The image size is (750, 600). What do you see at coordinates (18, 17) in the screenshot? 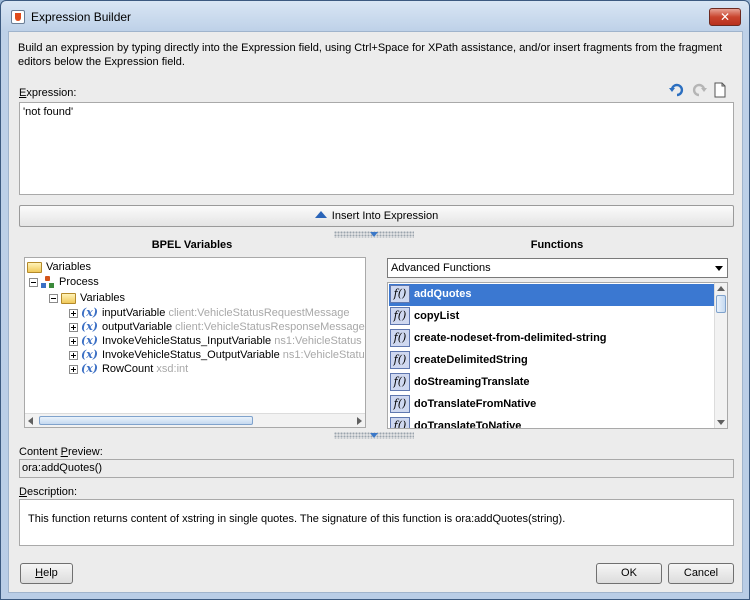
I see `java-app-icon` at bounding box center [18, 17].